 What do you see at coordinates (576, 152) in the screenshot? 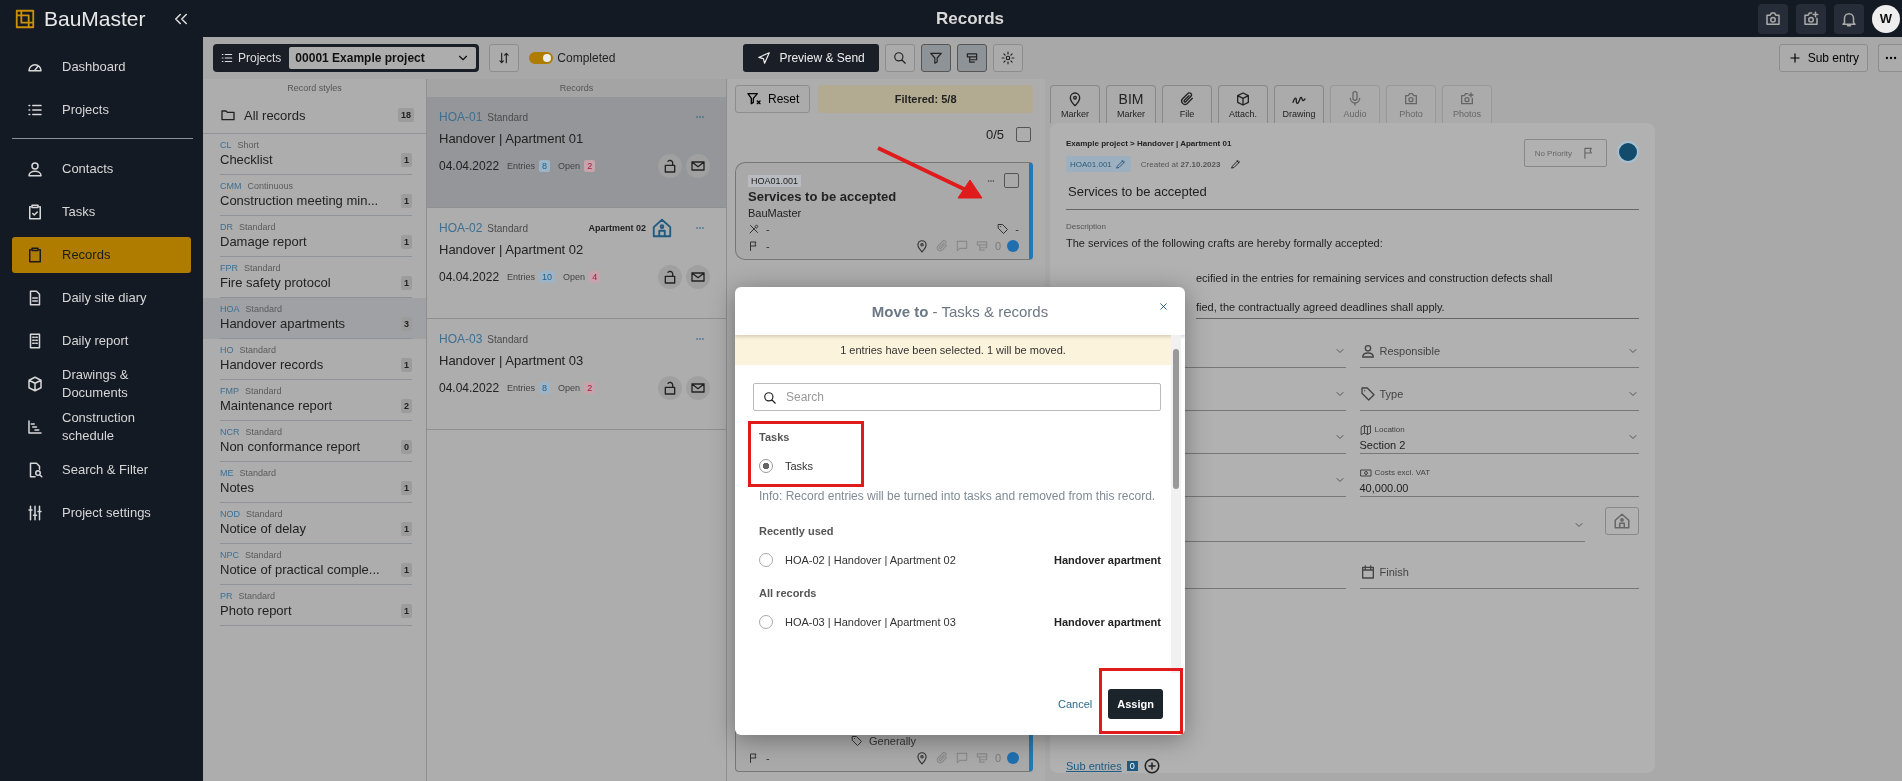
I see `record-item: HOA-01 Standard Handover | Apartment 01 04.04.2022 Entries 8 Open 2` at bounding box center [576, 152].